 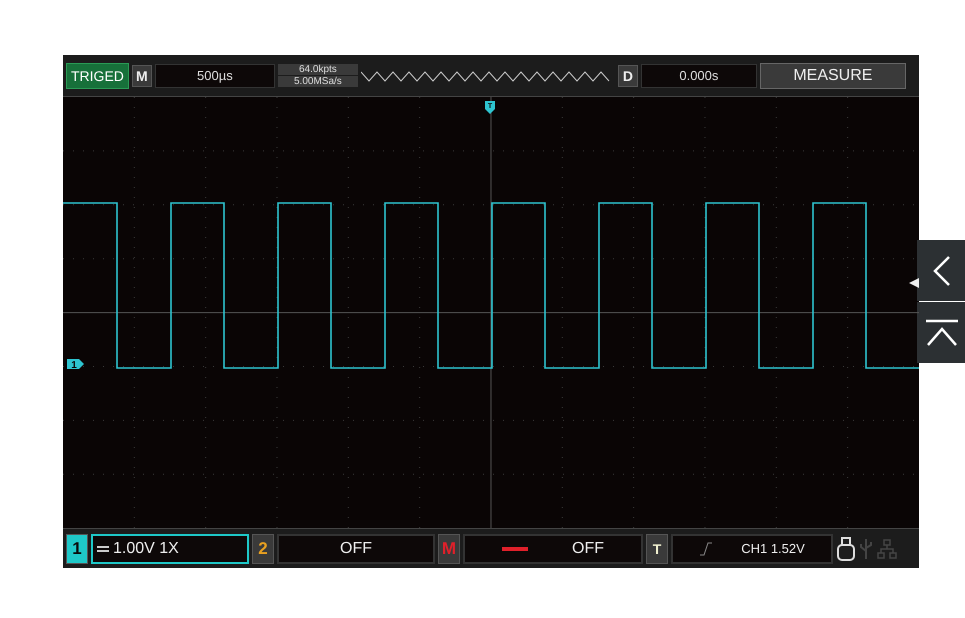 I want to click on back-button, so click(x=941, y=270).